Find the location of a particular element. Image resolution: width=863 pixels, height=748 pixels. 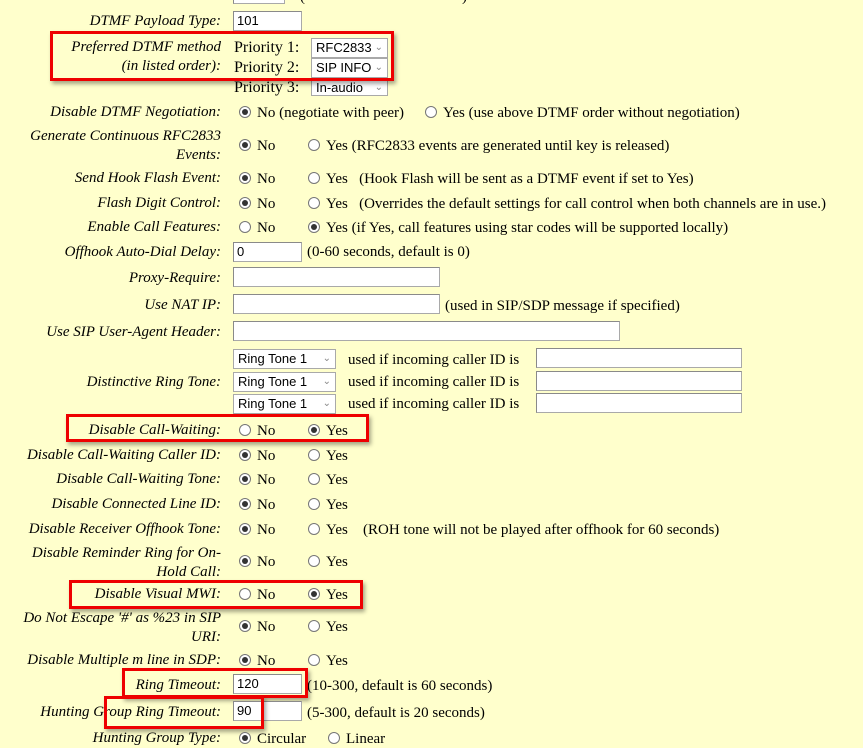

disable-cw-tone-yes: Yes is located at coordinates (328, 480).